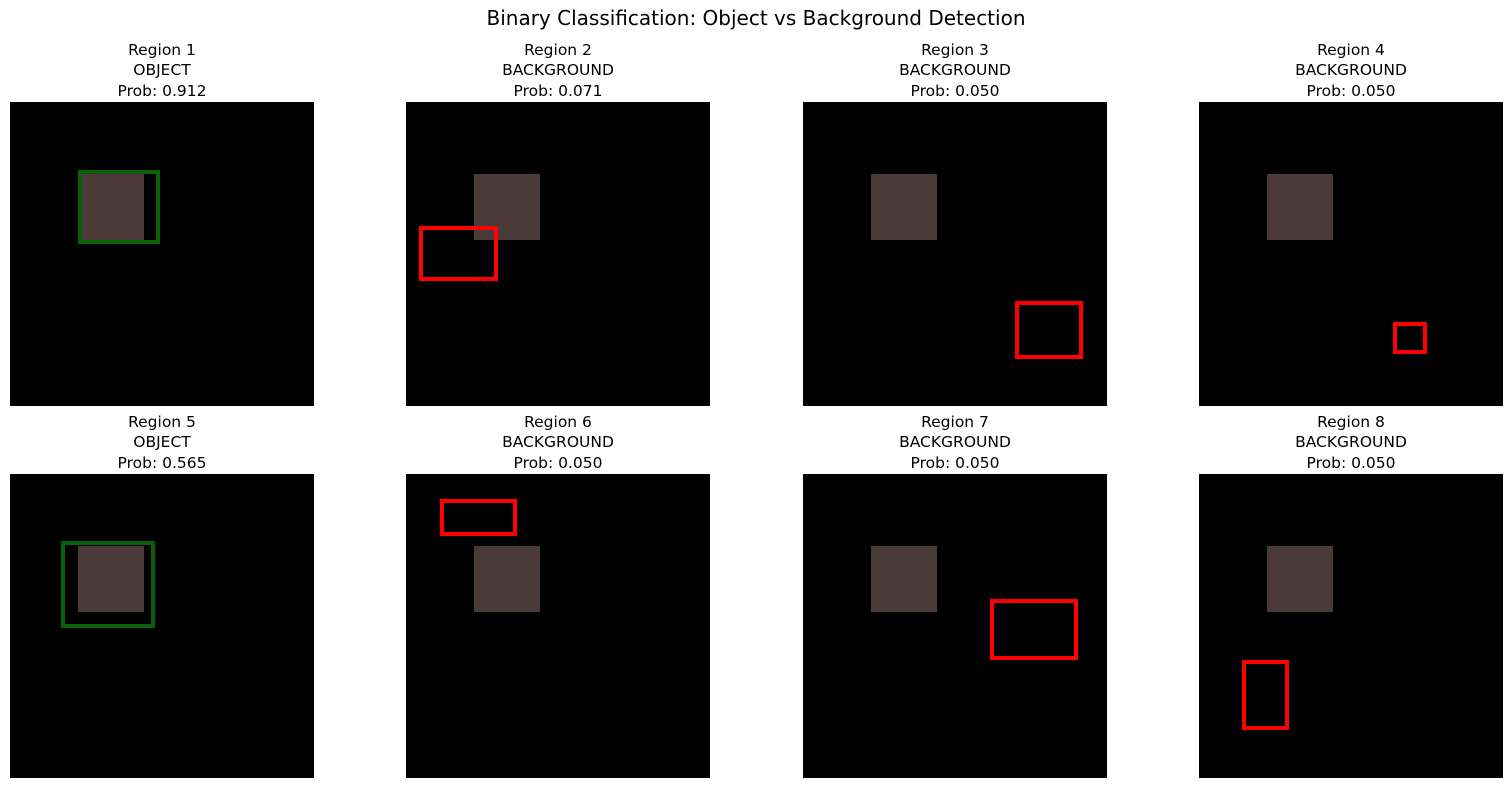 Image resolution: width=1512 pixels, height=788 pixels. I want to click on panel-title: Region 7 BACKGROUND Prob: 0.050, so click(955, 443).